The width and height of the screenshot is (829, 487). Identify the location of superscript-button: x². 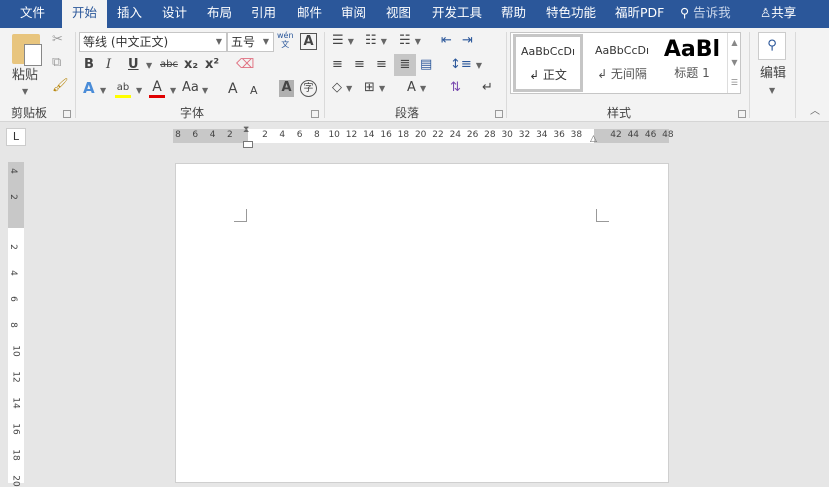
(212, 65).